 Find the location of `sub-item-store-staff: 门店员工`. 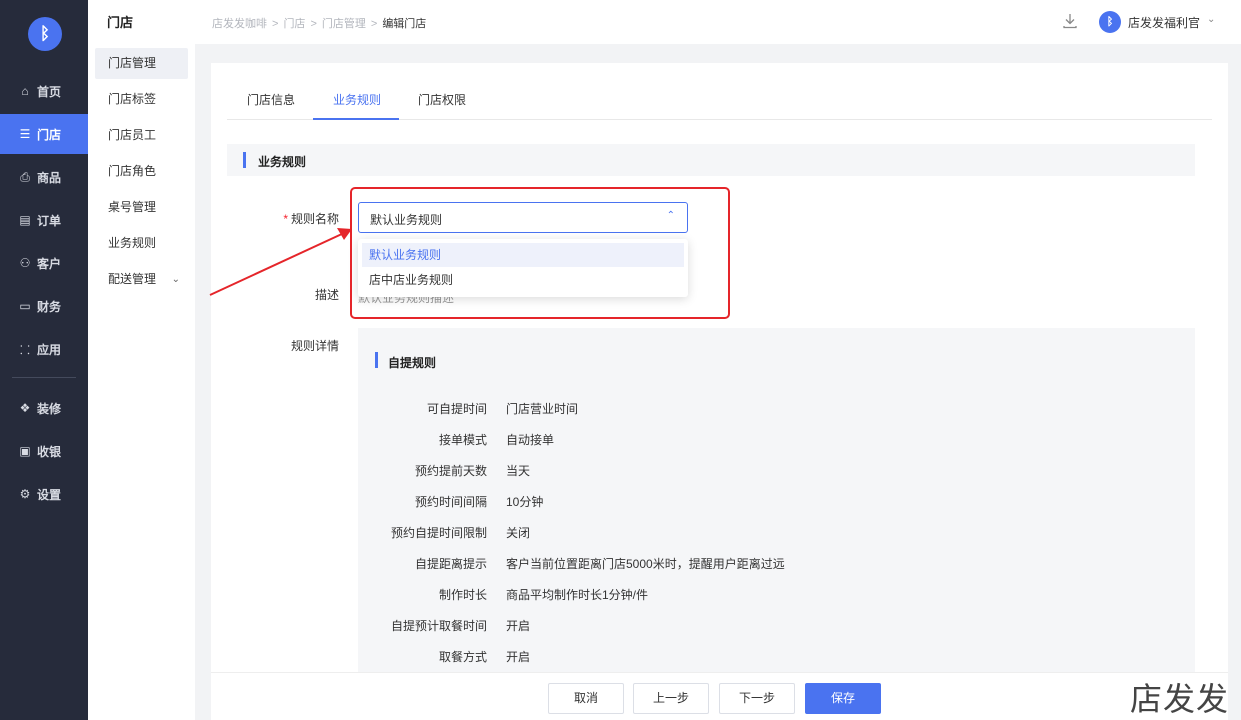

sub-item-store-staff: 门店员工 is located at coordinates (141, 135).